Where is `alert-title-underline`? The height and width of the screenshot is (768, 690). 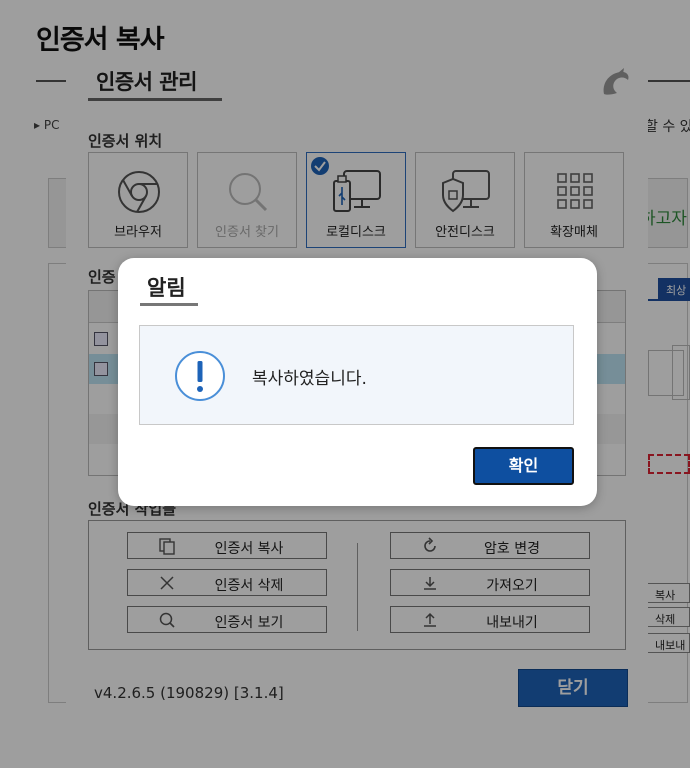 alert-title-underline is located at coordinates (169, 304).